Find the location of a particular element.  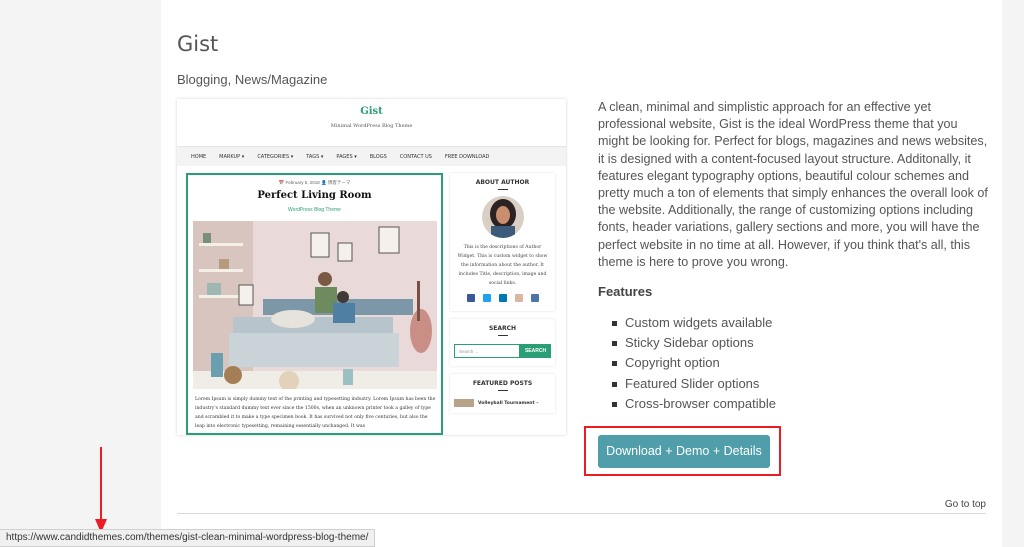

feature-item-label: Cross-browser compatible is located at coordinates (700, 403).